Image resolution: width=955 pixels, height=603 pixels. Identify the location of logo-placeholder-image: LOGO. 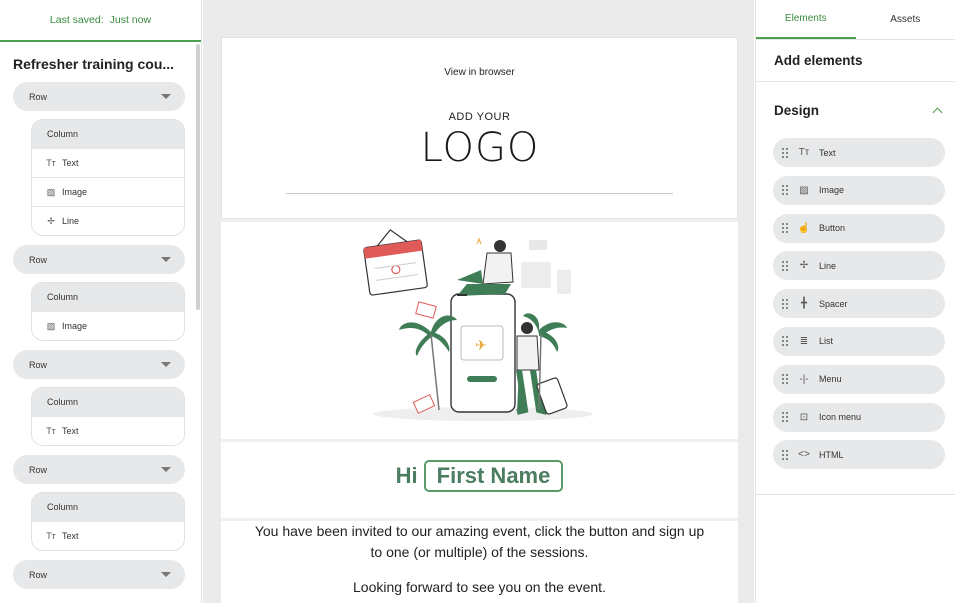
(480, 149).